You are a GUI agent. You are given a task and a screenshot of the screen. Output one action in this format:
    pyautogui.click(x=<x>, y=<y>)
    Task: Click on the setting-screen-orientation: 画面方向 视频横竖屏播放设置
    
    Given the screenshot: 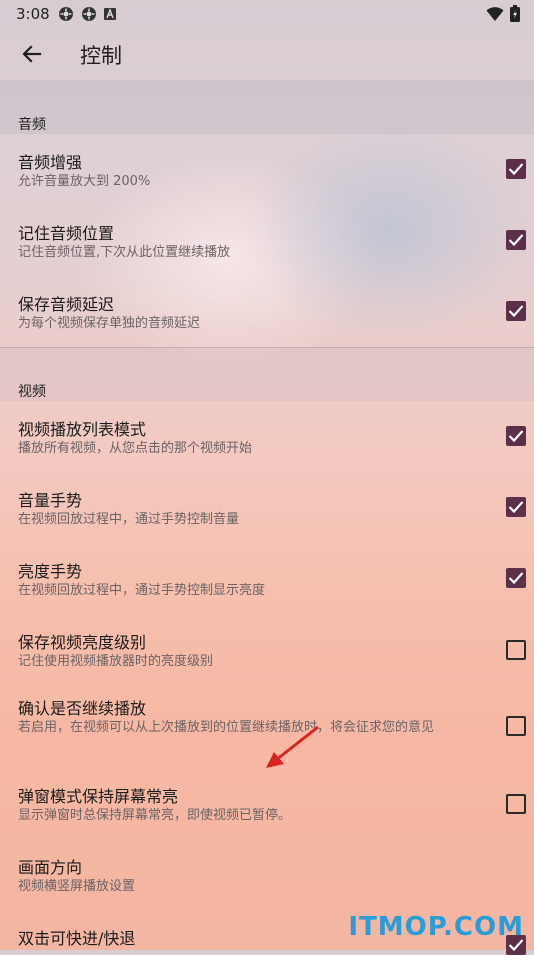 What is the action you would take?
    pyautogui.click(x=267, y=873)
    